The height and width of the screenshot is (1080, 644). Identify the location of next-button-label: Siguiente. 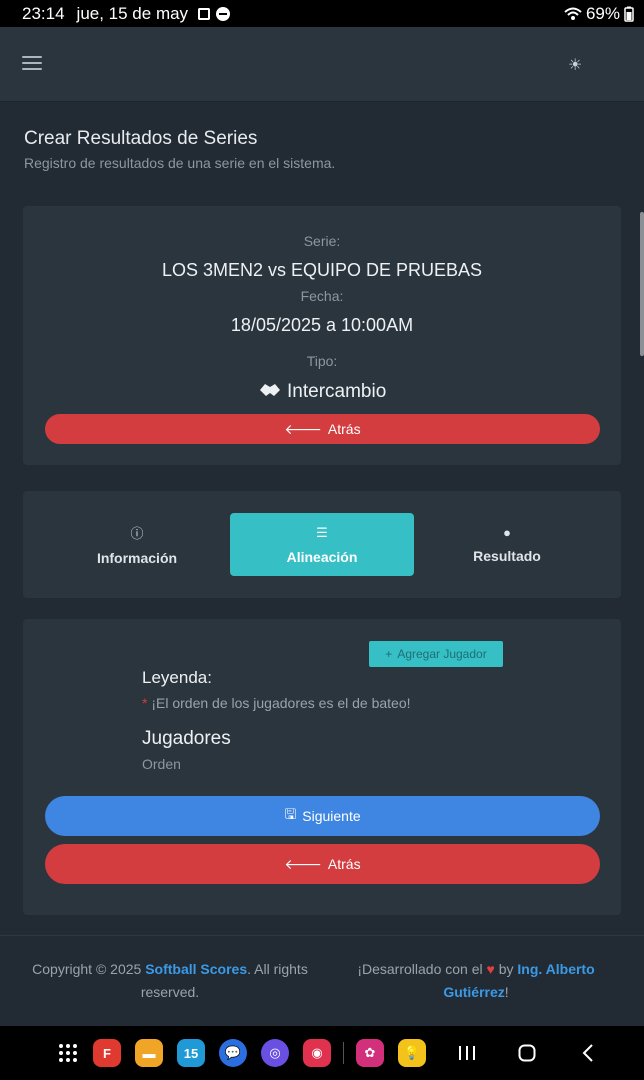
(331, 816).